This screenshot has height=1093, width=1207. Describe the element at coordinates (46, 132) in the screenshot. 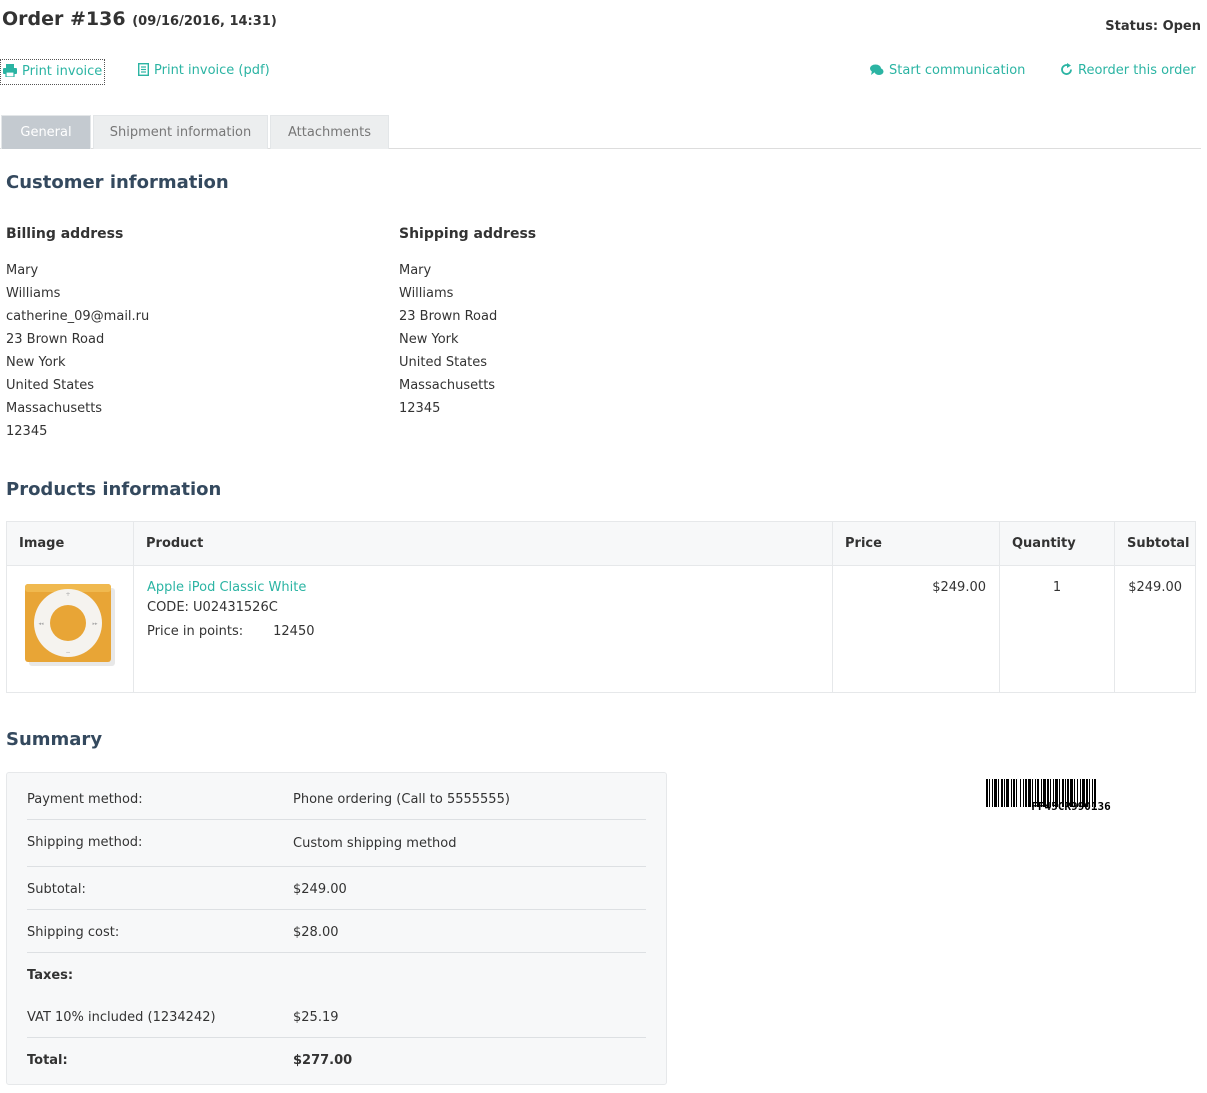

I see `tab-general: General` at that location.